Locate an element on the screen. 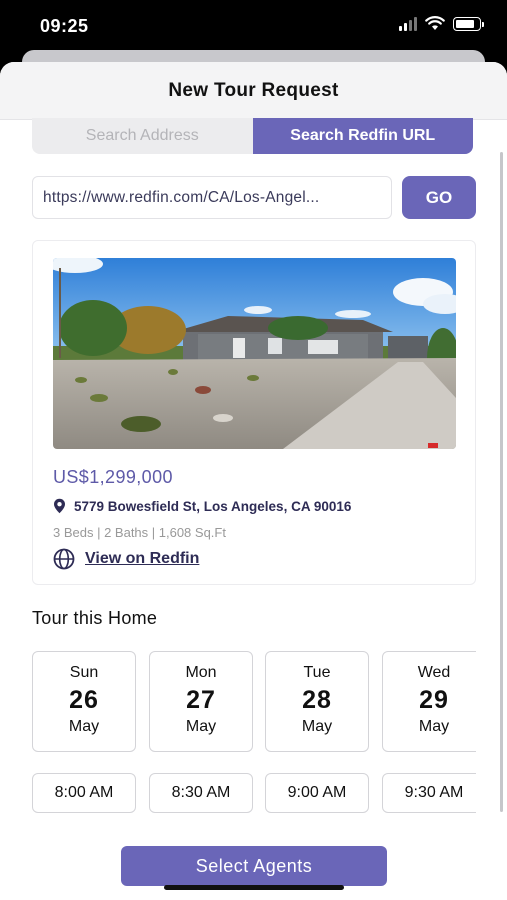  status-icons is located at coordinates (441, 23).